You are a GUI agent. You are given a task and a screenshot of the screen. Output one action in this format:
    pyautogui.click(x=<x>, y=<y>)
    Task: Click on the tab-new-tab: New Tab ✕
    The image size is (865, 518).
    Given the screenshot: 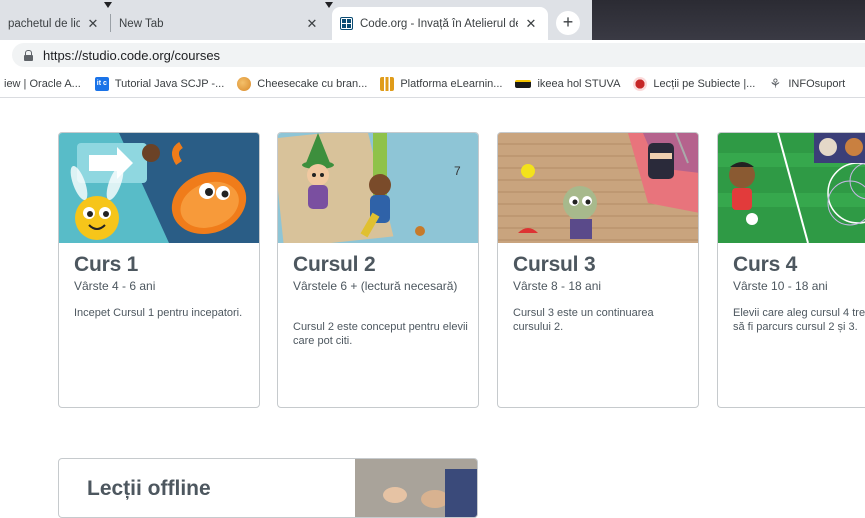 What is the action you would take?
    pyautogui.click(x=220, y=23)
    